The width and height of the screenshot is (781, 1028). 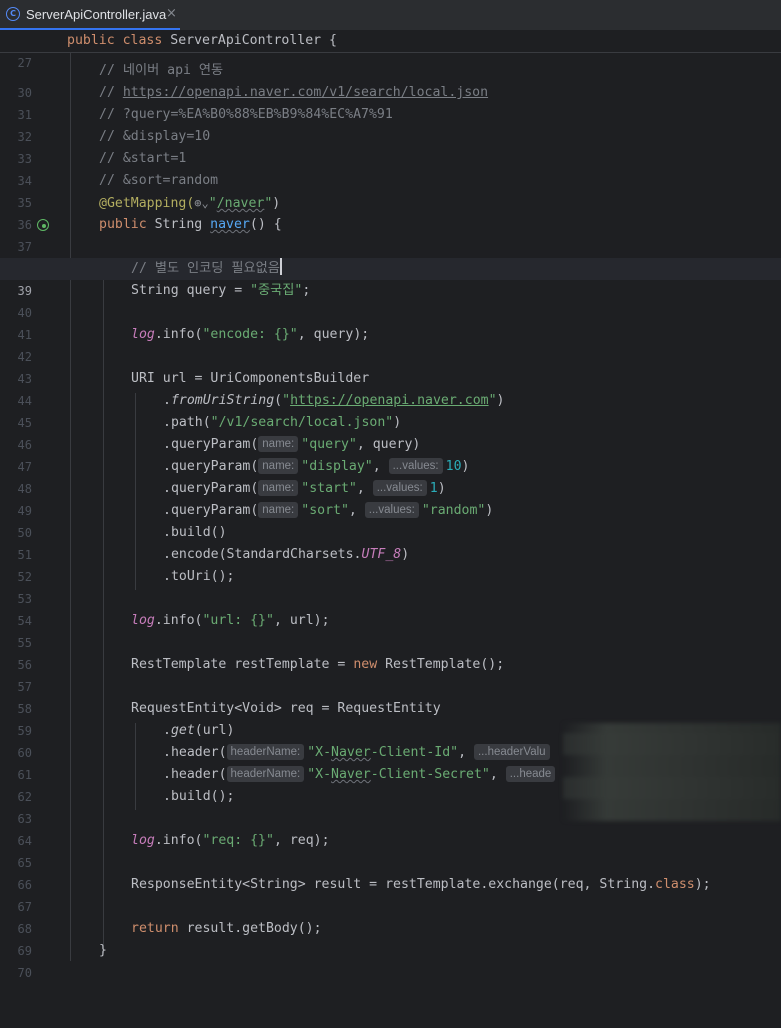 What do you see at coordinates (511, 752) in the screenshot?
I see `parameter-hint: ...headerValu` at bounding box center [511, 752].